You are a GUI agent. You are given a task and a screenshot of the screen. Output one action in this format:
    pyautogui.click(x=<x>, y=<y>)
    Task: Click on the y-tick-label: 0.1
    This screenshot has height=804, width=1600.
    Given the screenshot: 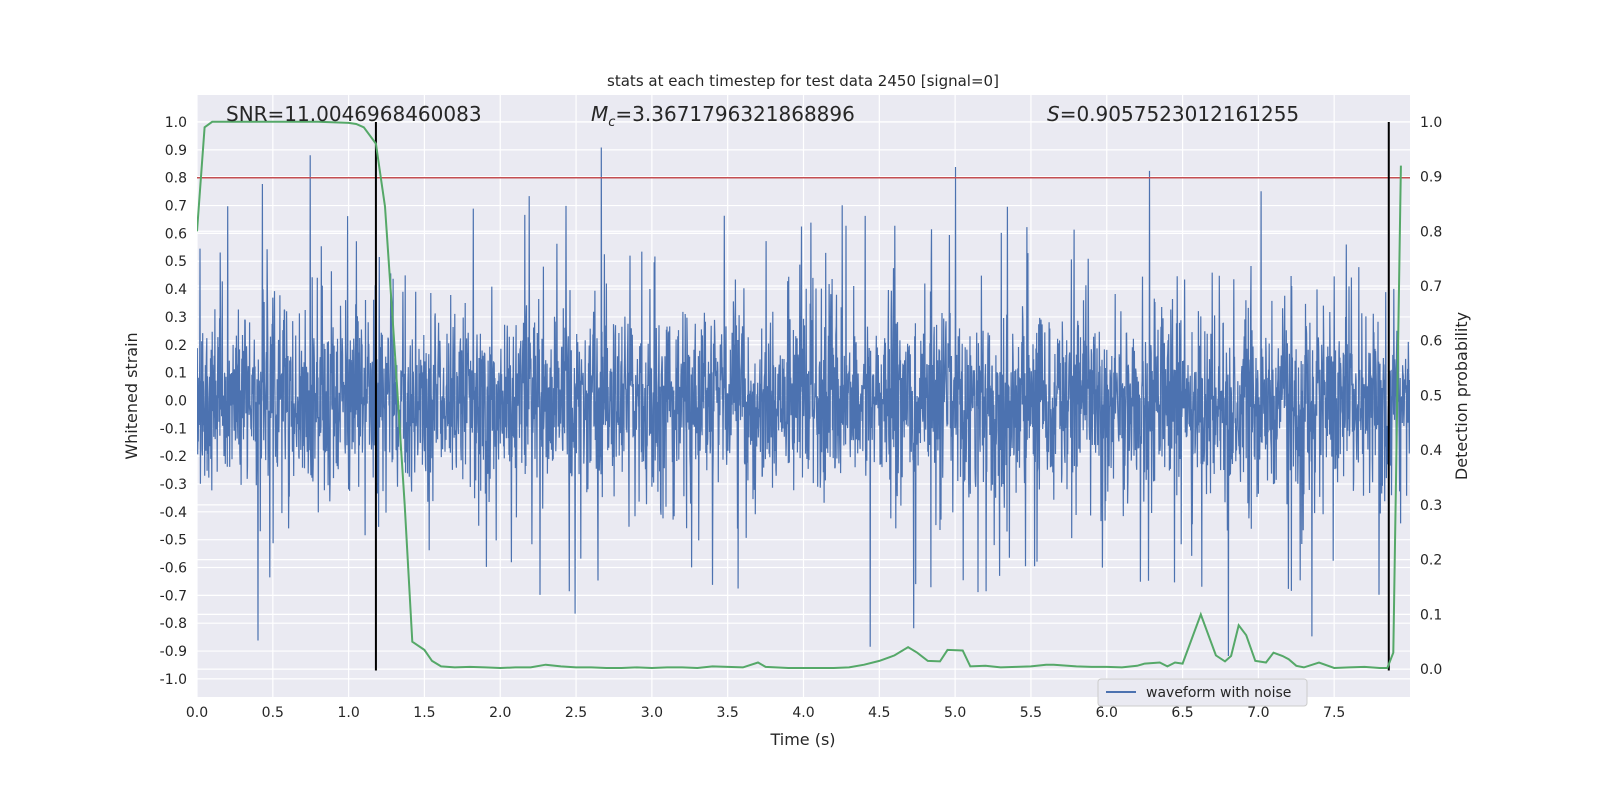 What is the action you would take?
    pyautogui.click(x=176, y=374)
    